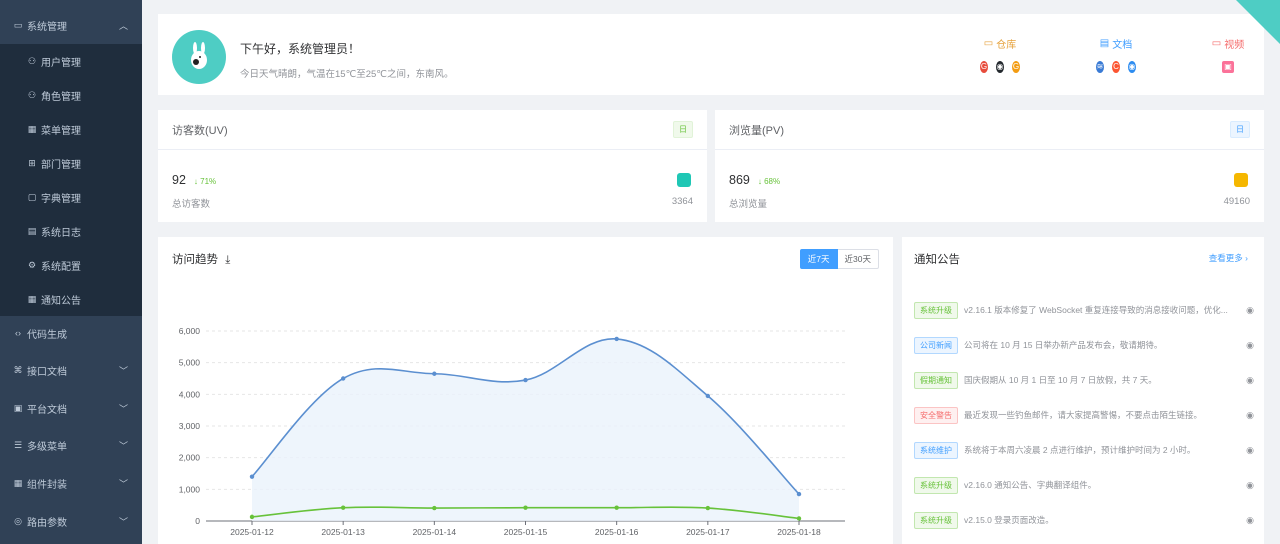  Describe the element at coordinates (18, 407) in the screenshot. I see `doc-icon: ▣` at that location.